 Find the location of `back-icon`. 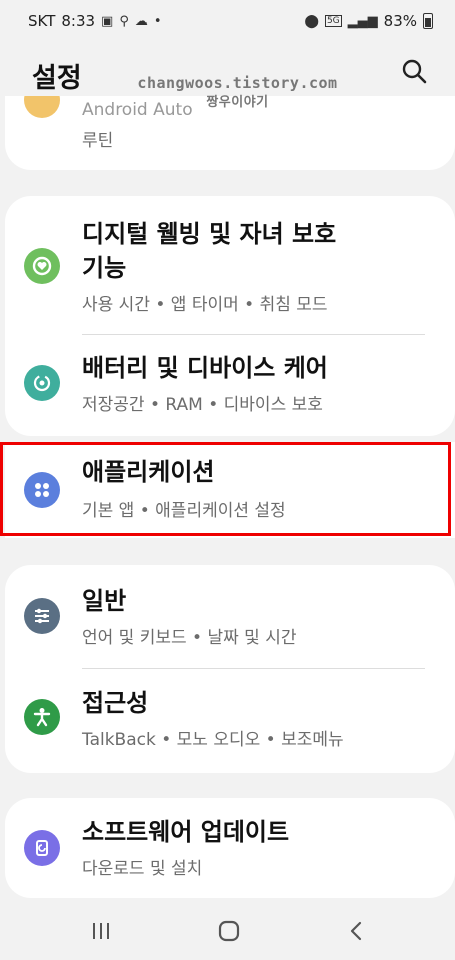

back-icon is located at coordinates (356, 931).